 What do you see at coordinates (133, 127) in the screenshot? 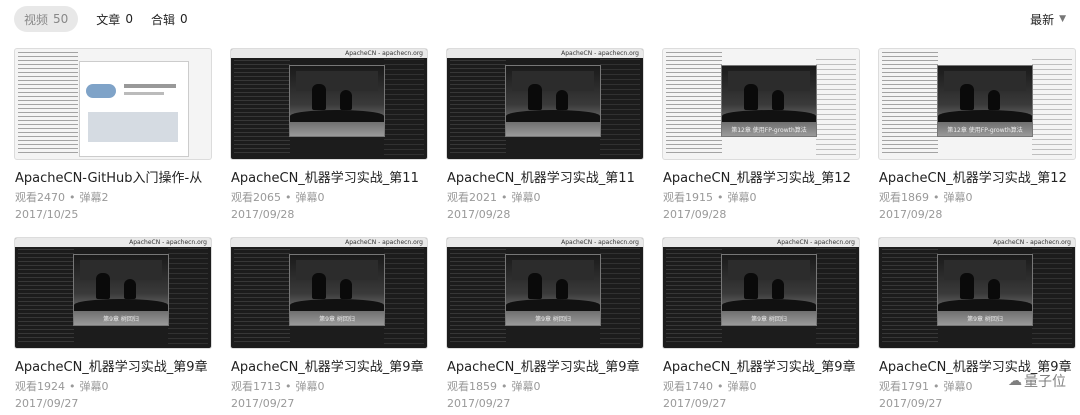
I see `image-placeholder` at bounding box center [133, 127].